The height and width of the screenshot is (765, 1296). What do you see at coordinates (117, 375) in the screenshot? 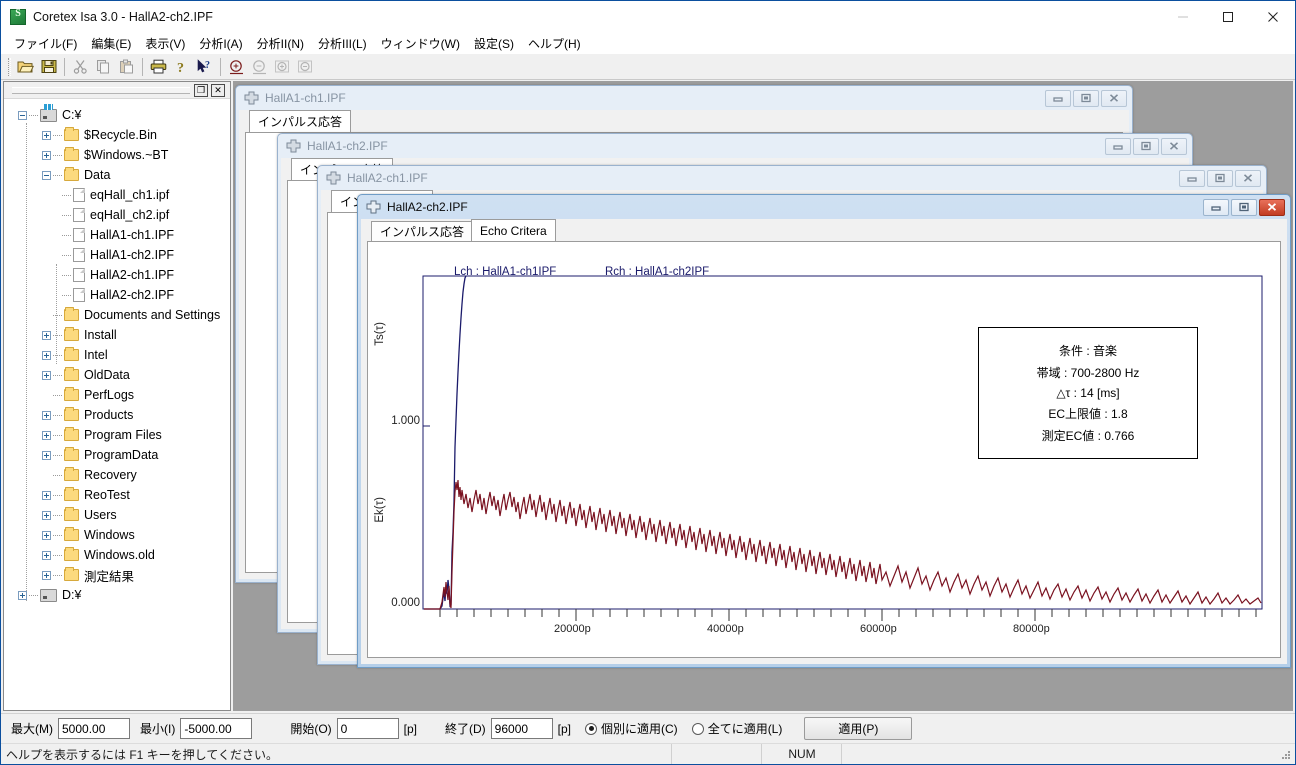
I see `tree-item-olddata: OldData` at bounding box center [117, 375].